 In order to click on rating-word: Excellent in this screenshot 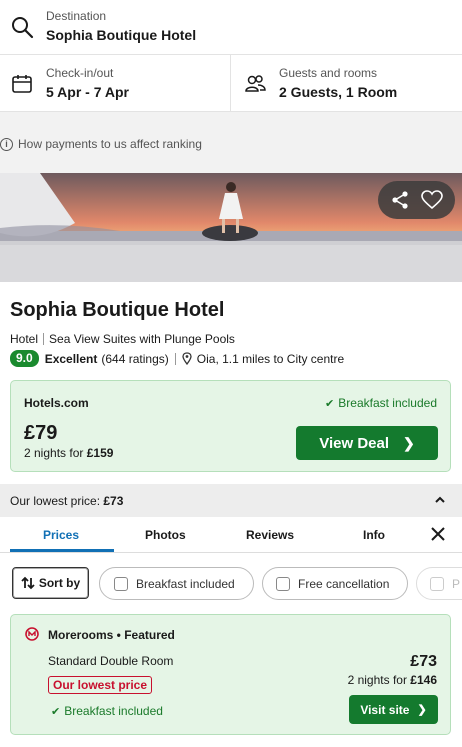, I will do `click(71, 359)`.